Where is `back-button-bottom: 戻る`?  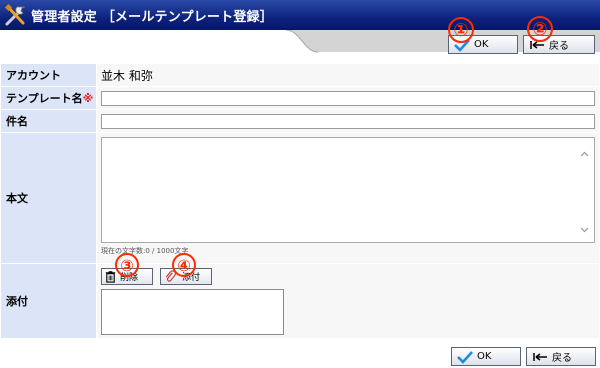 back-button-bottom: 戻る is located at coordinates (561, 356).